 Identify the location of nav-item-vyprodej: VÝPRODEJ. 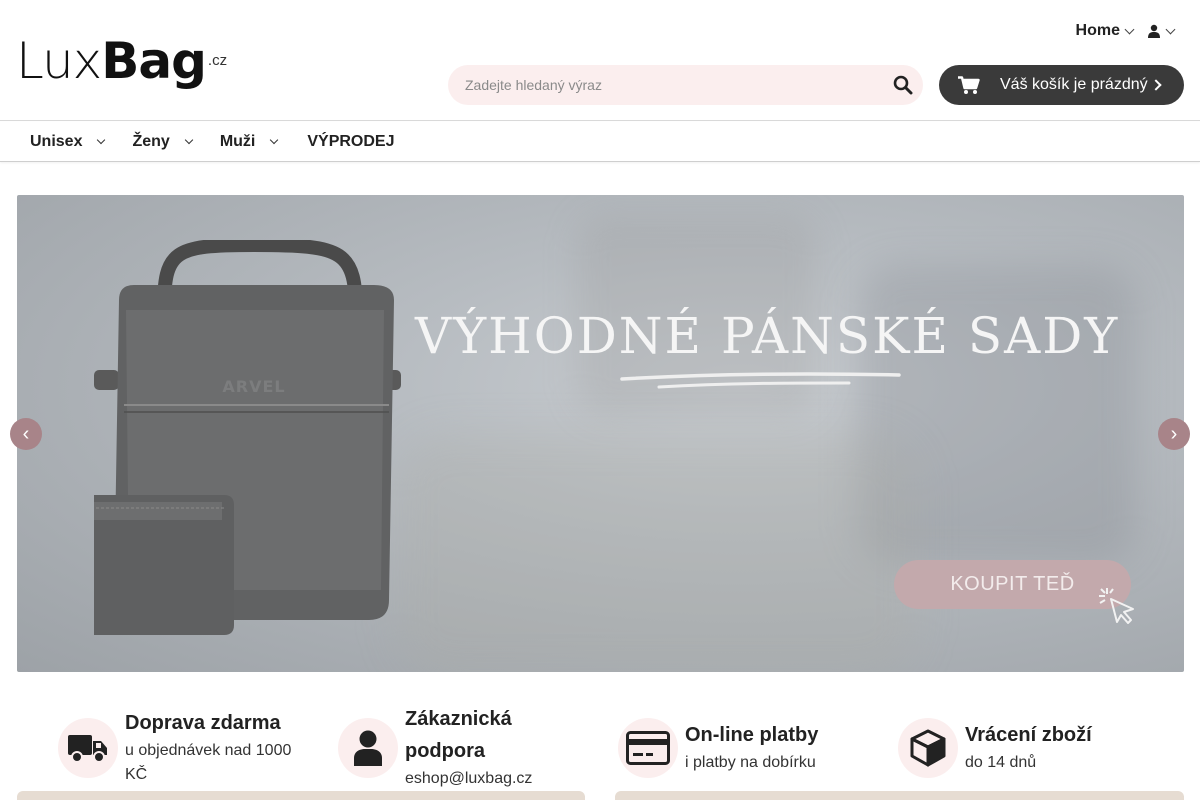
(350, 142).